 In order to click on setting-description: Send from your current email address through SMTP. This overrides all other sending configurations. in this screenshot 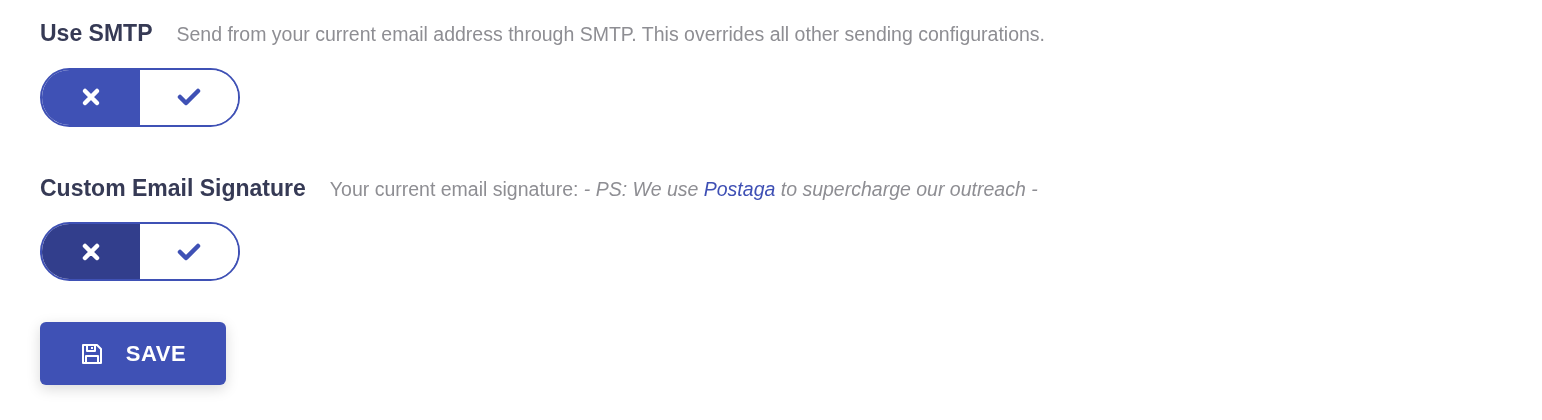, I will do `click(611, 34)`.